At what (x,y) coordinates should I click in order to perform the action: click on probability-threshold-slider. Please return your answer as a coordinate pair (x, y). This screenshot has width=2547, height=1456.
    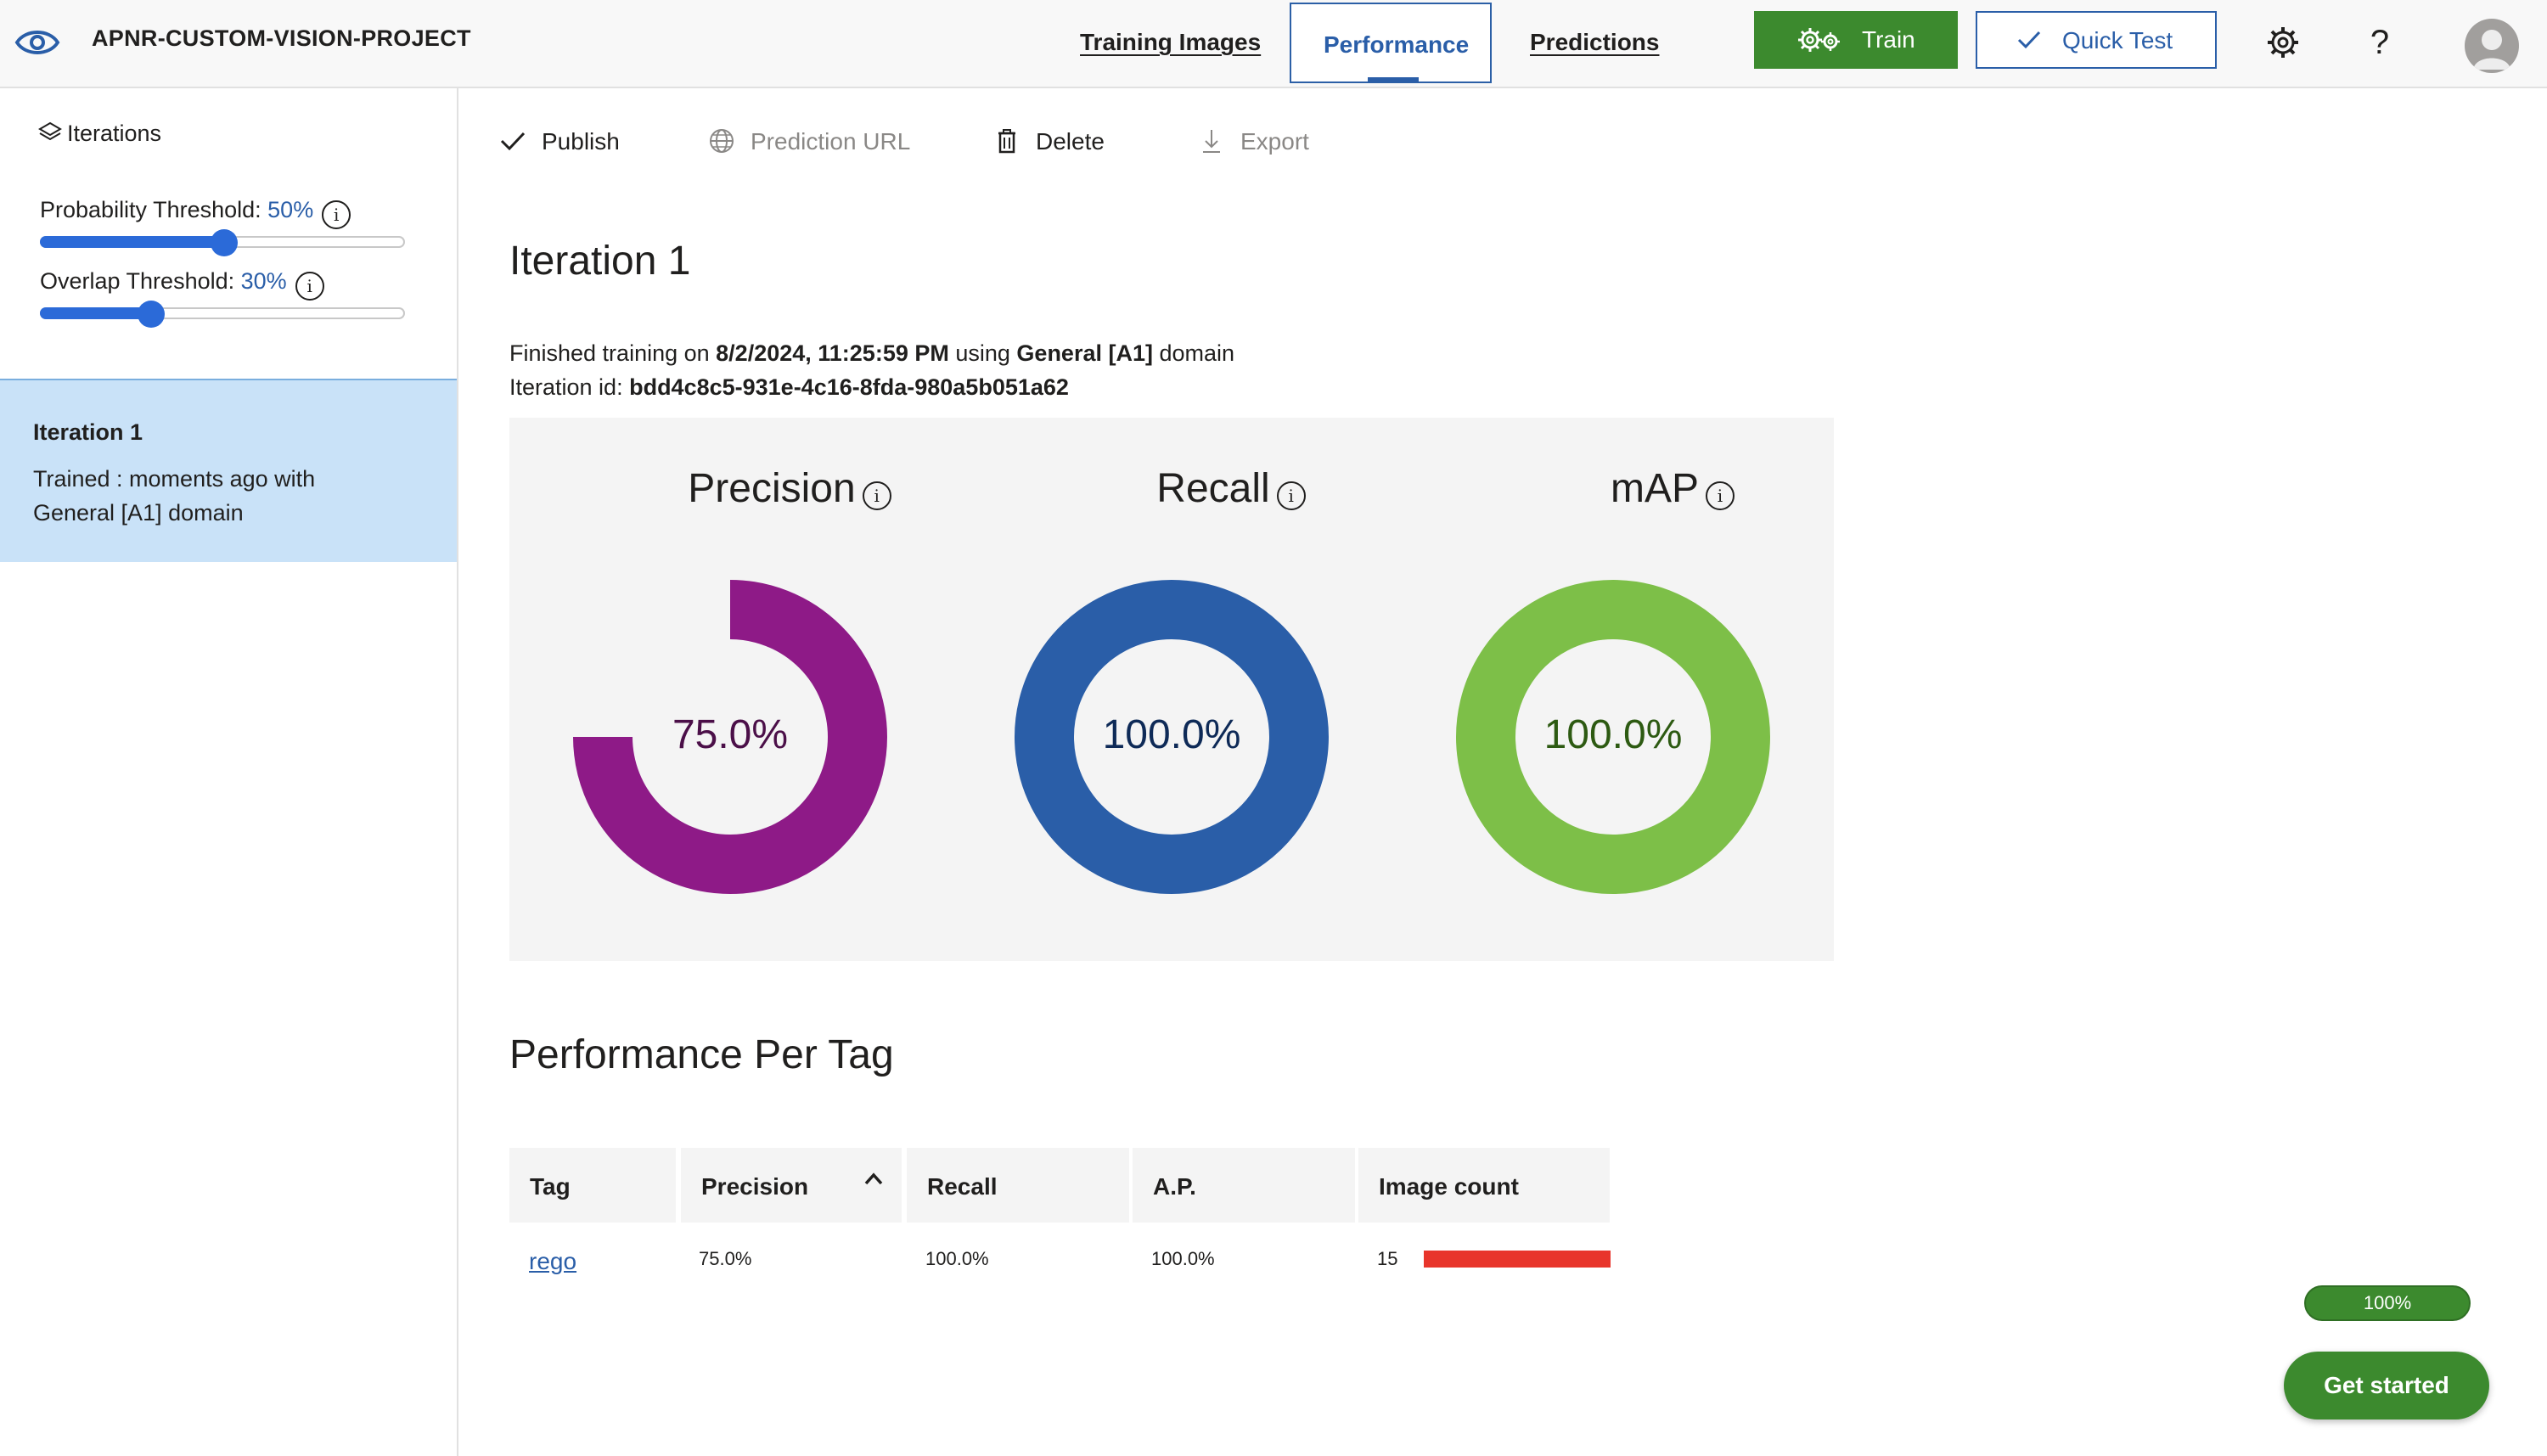
    Looking at the image, I should click on (222, 242).